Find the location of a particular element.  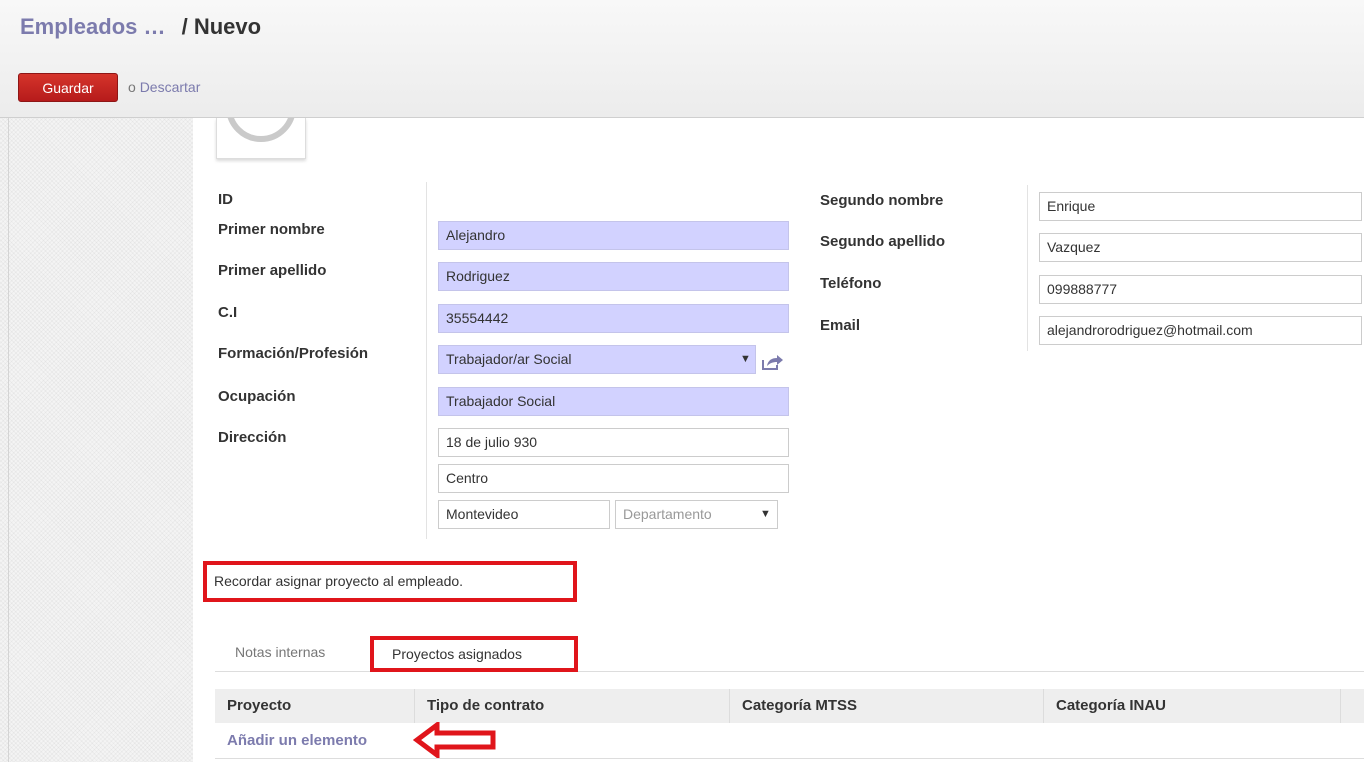

discard-group: o Descartar is located at coordinates (164, 87).